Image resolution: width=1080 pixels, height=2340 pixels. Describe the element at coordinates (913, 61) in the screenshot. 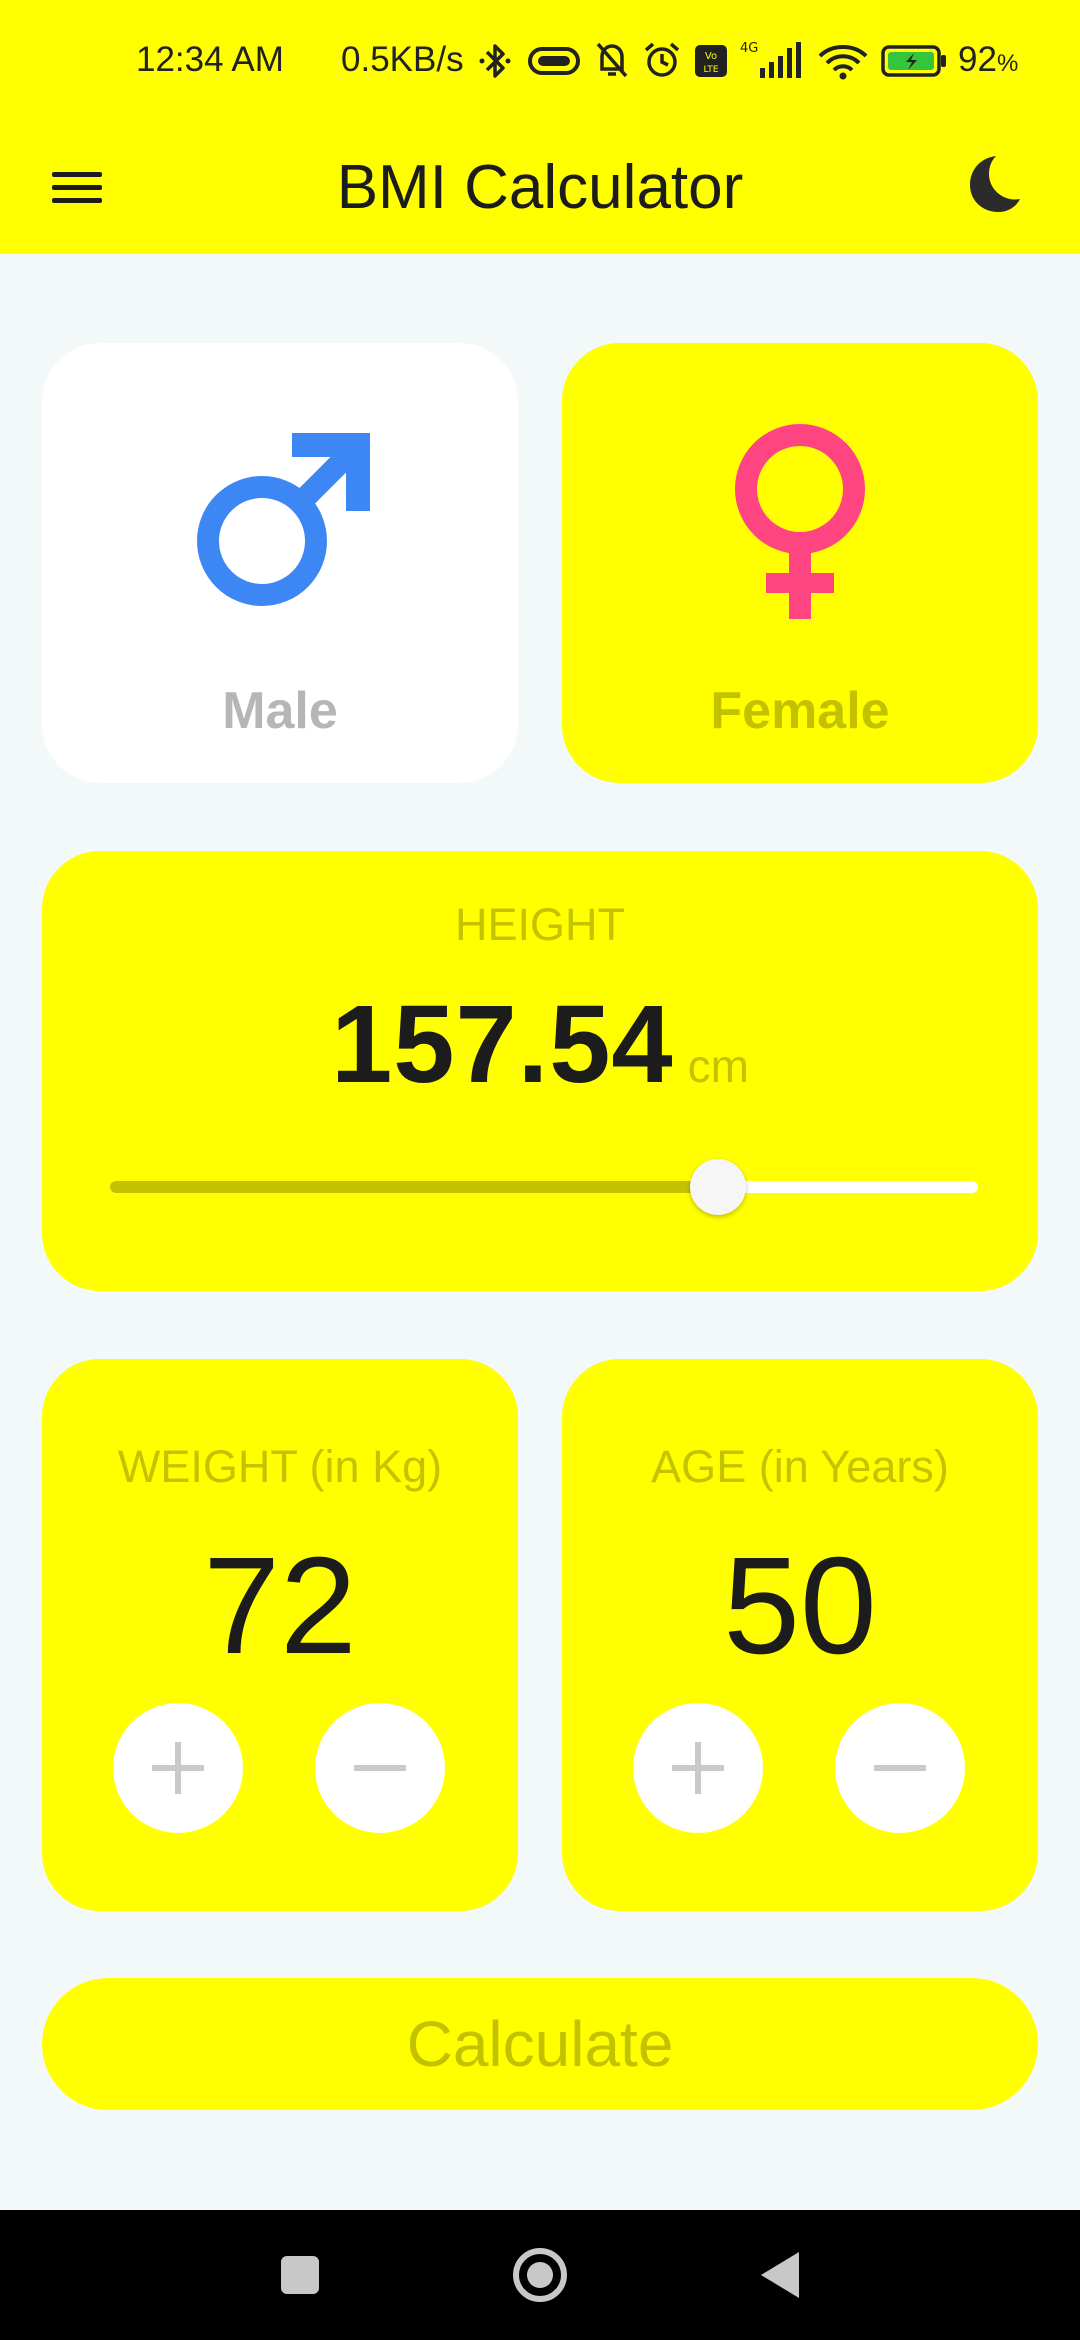

I see `battery-icon` at that location.